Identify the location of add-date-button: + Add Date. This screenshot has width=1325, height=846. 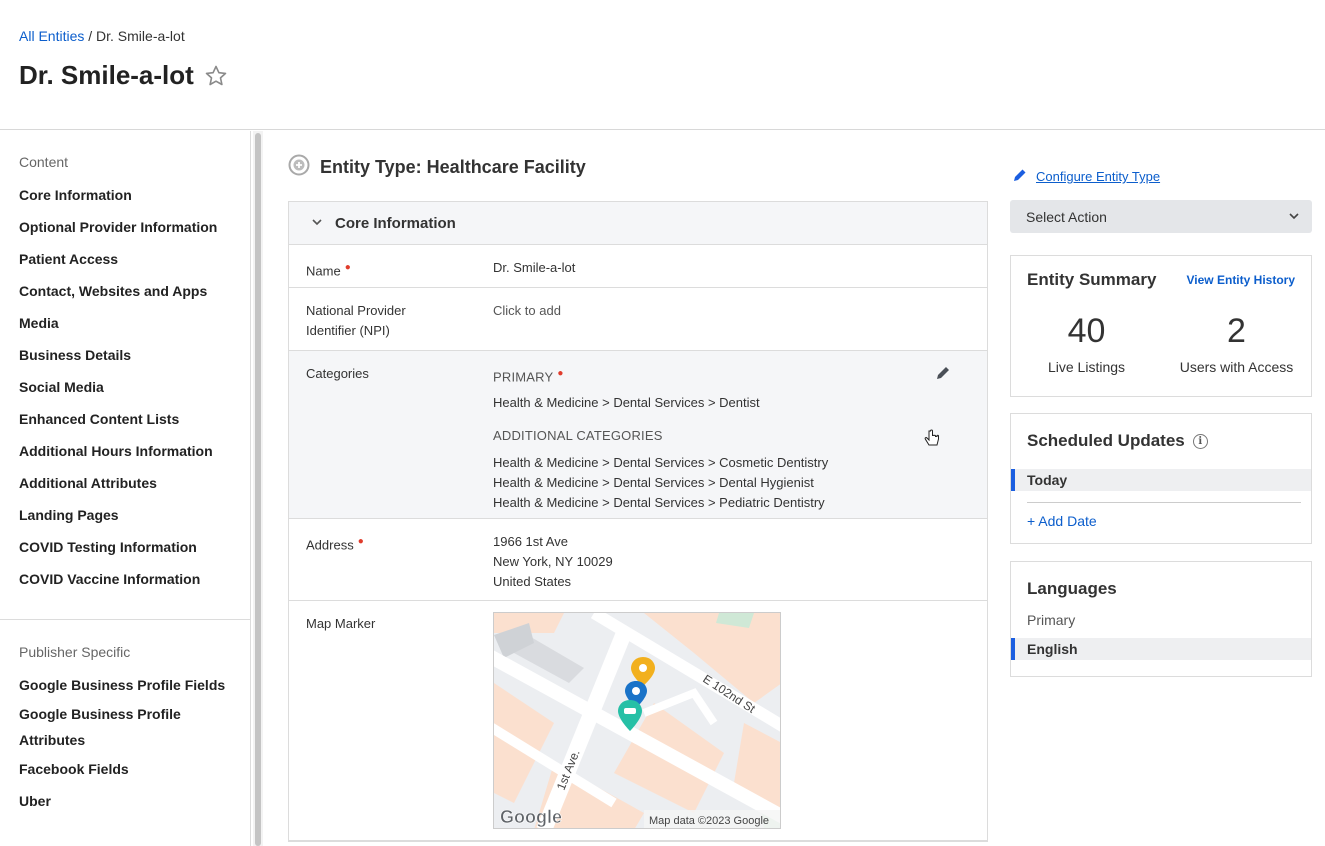
(1062, 521).